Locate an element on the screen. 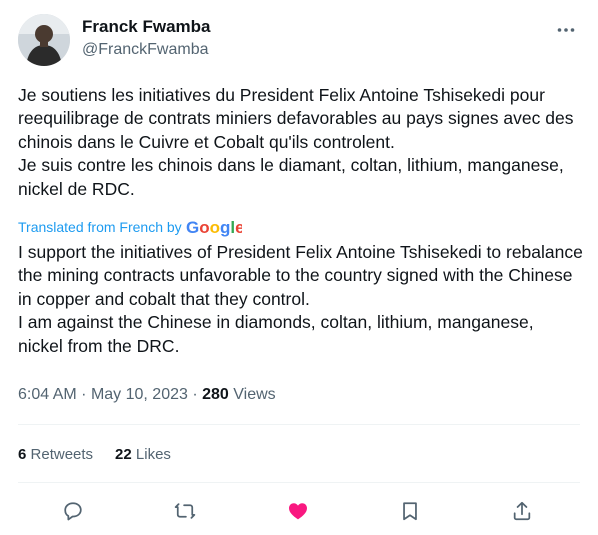 The height and width of the screenshot is (535, 598). action-bar is located at coordinates (299, 511).